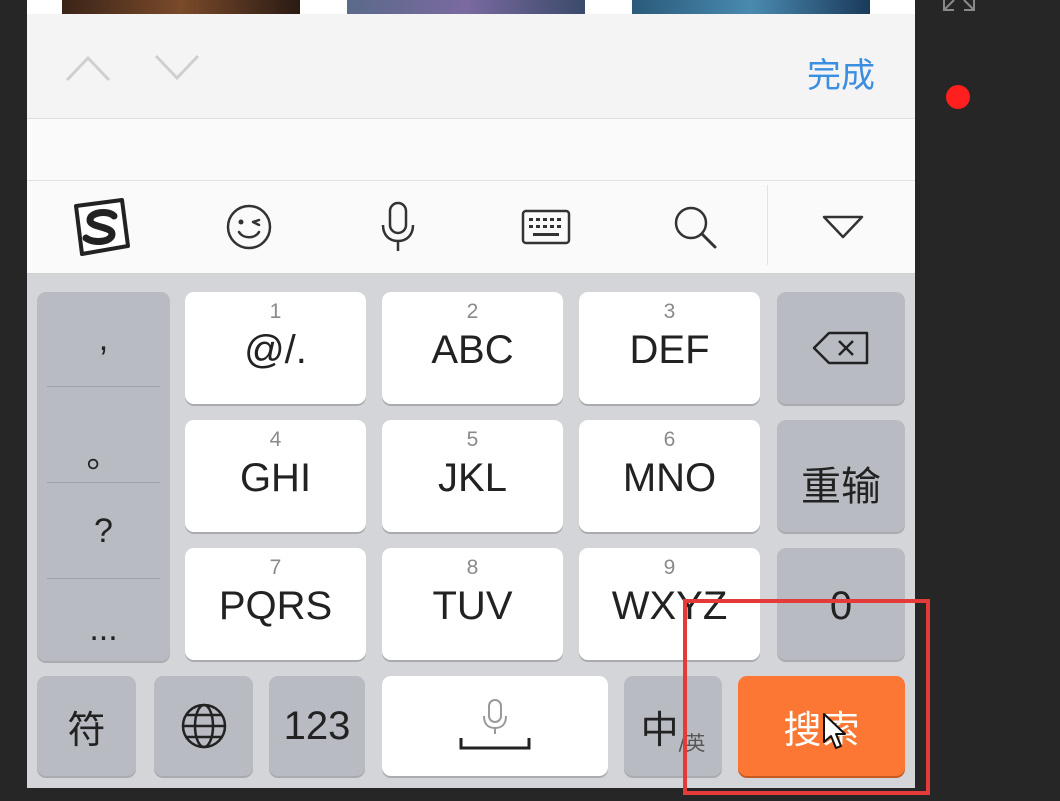  I want to click on collapse-keyboard-icon, so click(843, 227).